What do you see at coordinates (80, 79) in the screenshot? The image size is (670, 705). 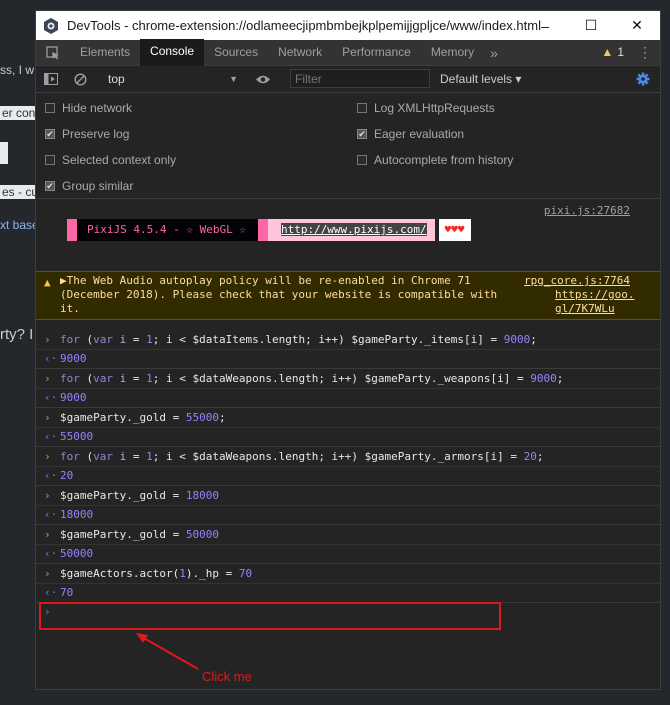 I see `clear-console-icon` at bounding box center [80, 79].